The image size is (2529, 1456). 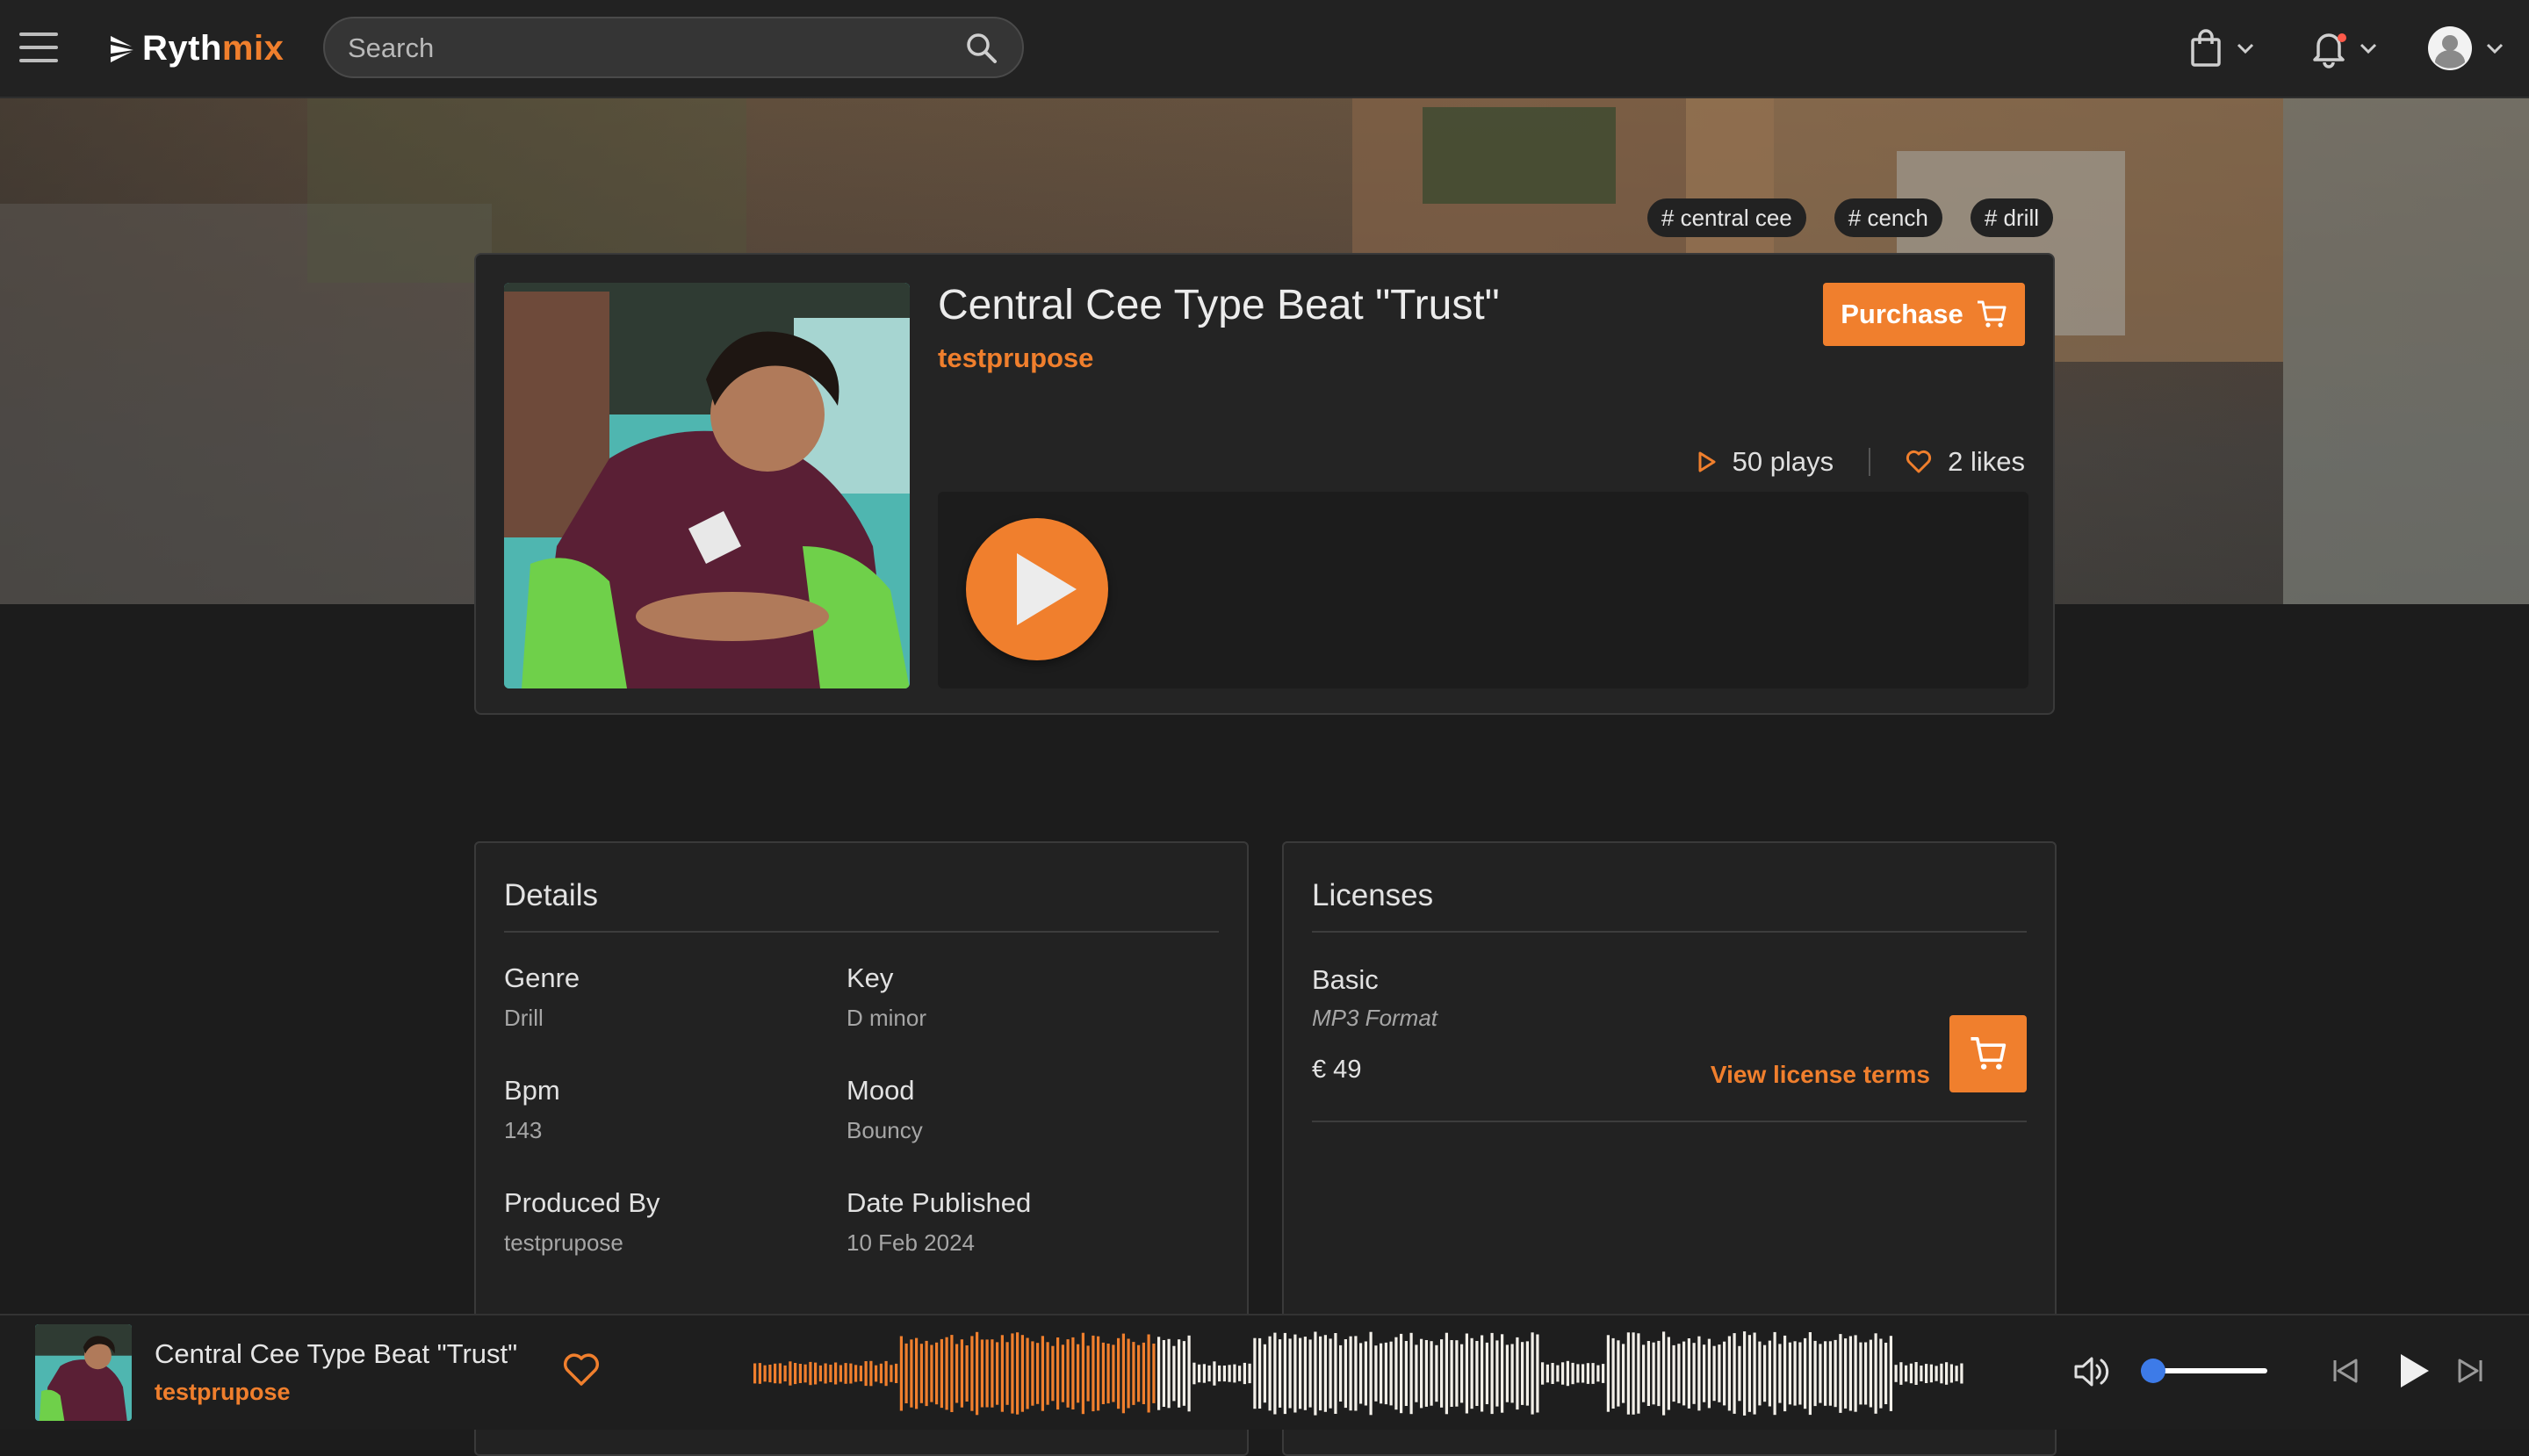 What do you see at coordinates (2092, 1371) in the screenshot?
I see `volume-icon` at bounding box center [2092, 1371].